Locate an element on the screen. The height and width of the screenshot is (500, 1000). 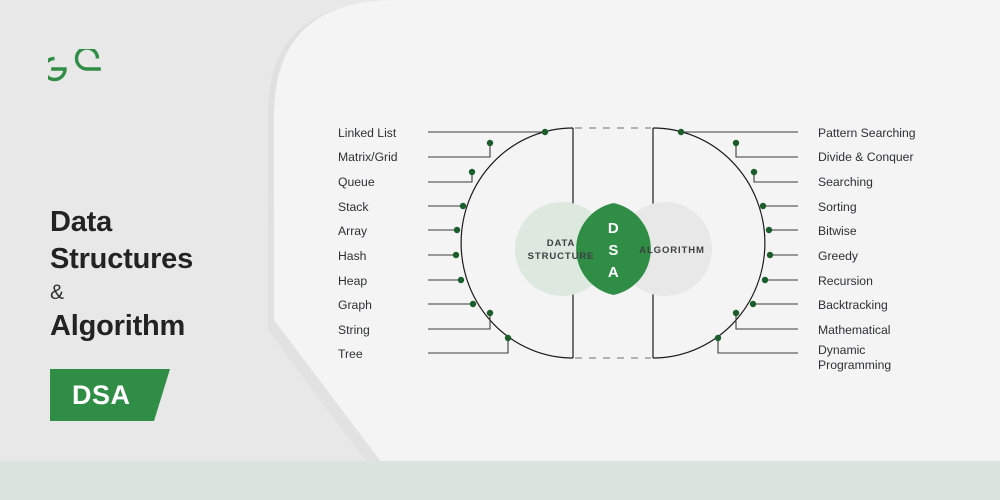
label-hash: Hash is located at coordinates (352, 256).